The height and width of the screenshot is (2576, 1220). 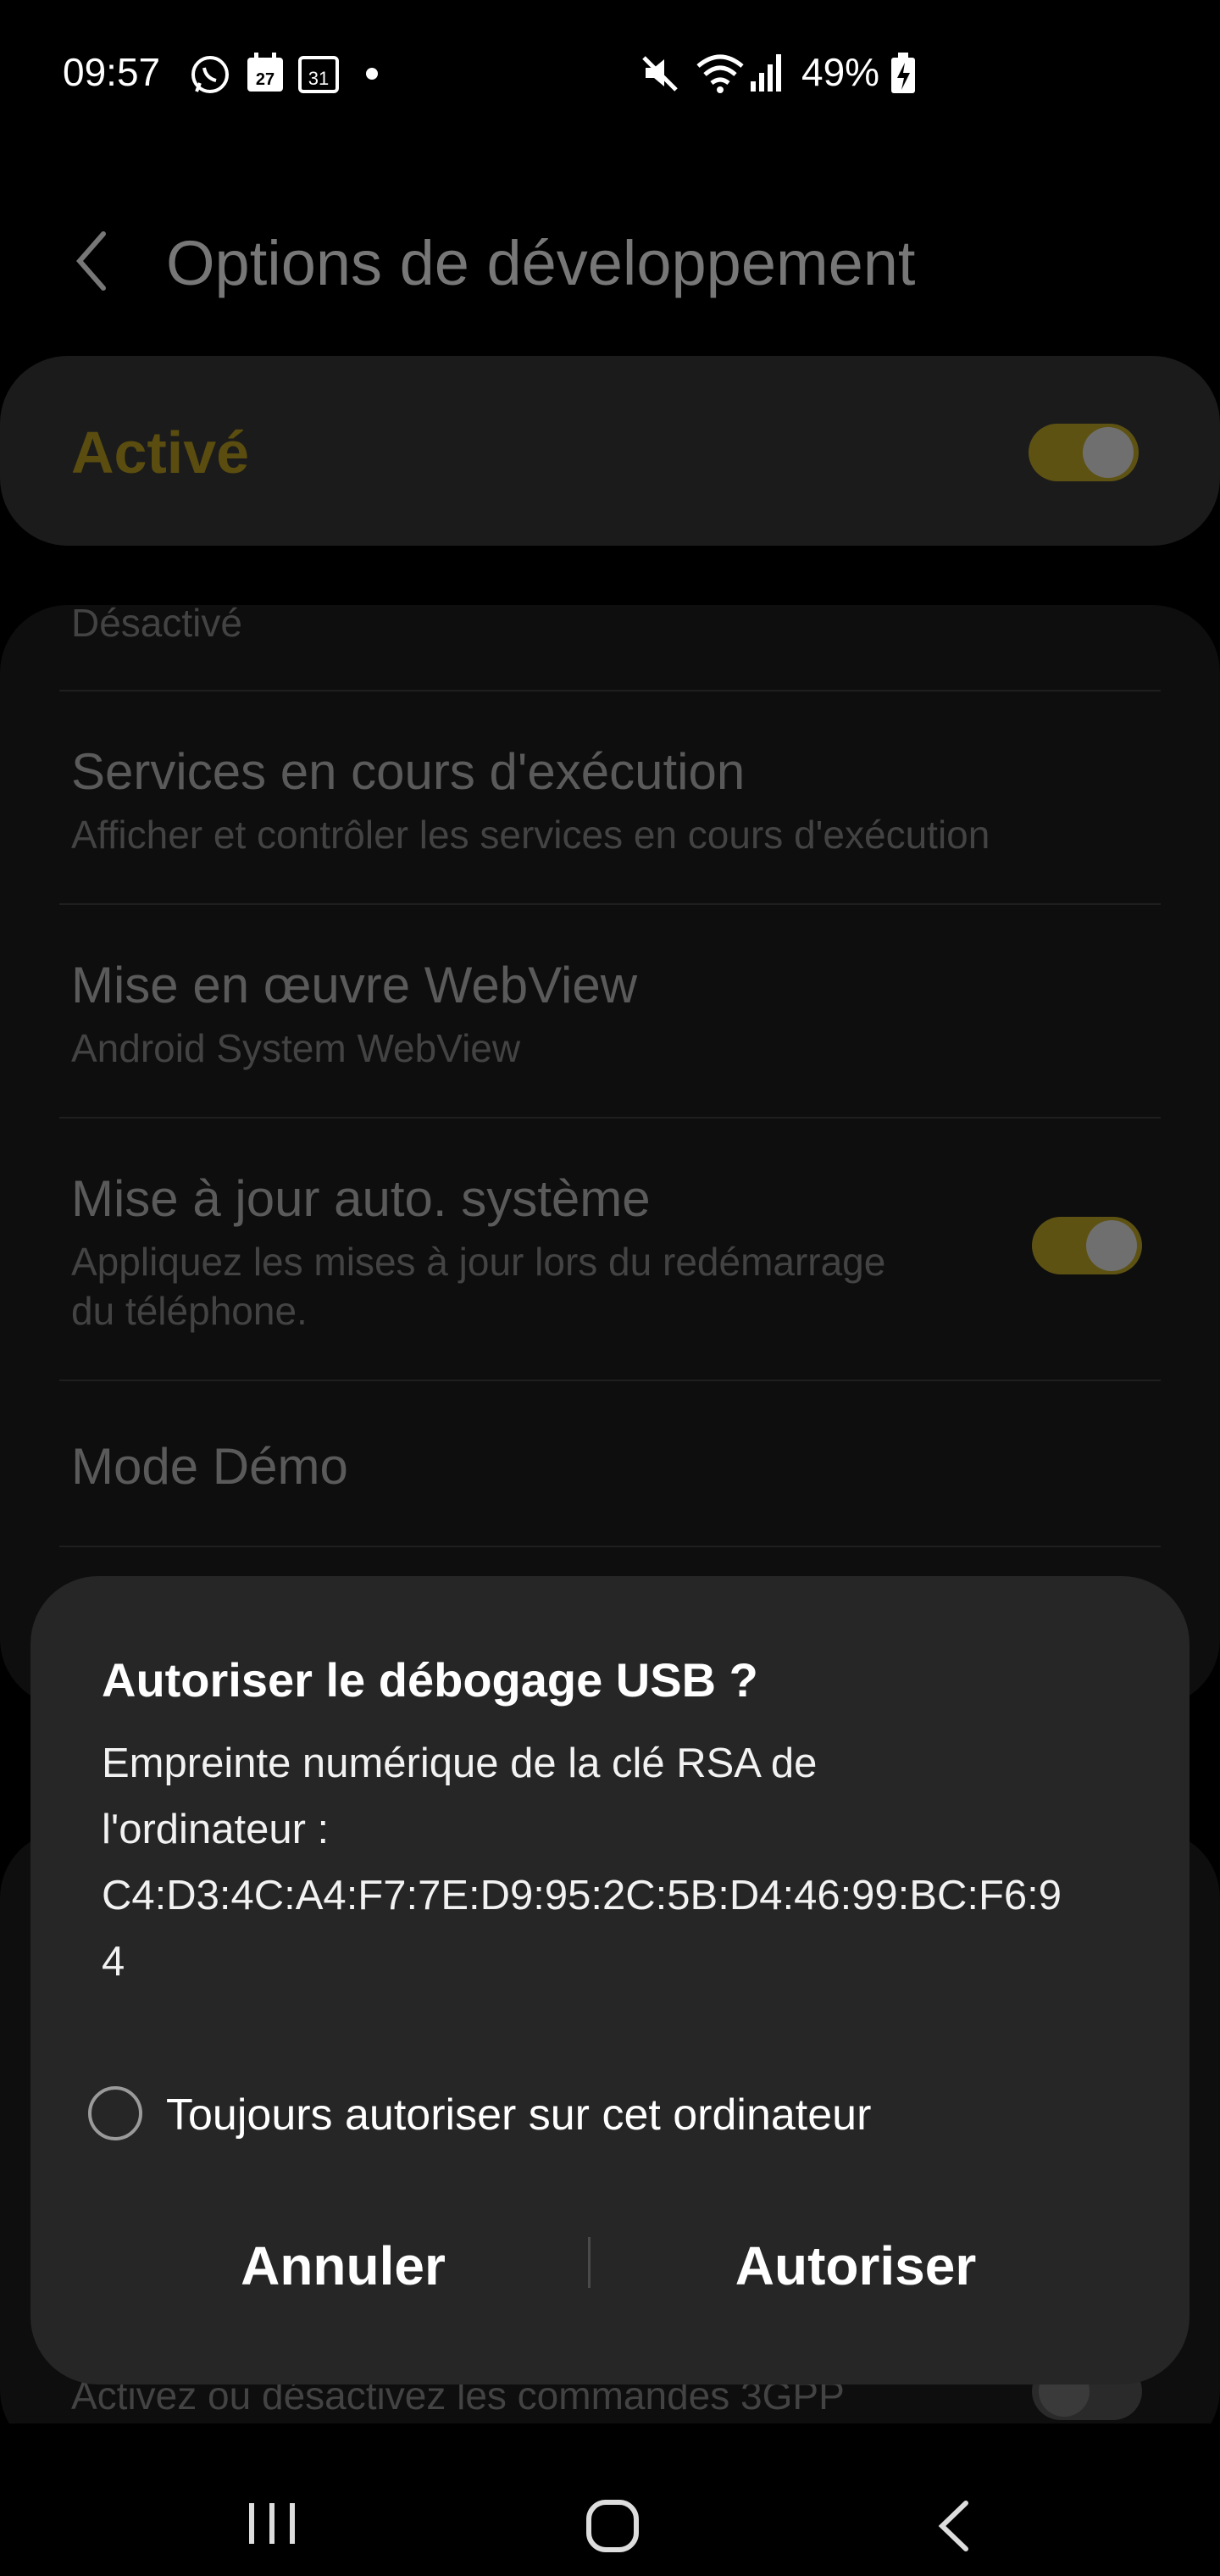 I want to click on button-divider, so click(x=589, y=2262).